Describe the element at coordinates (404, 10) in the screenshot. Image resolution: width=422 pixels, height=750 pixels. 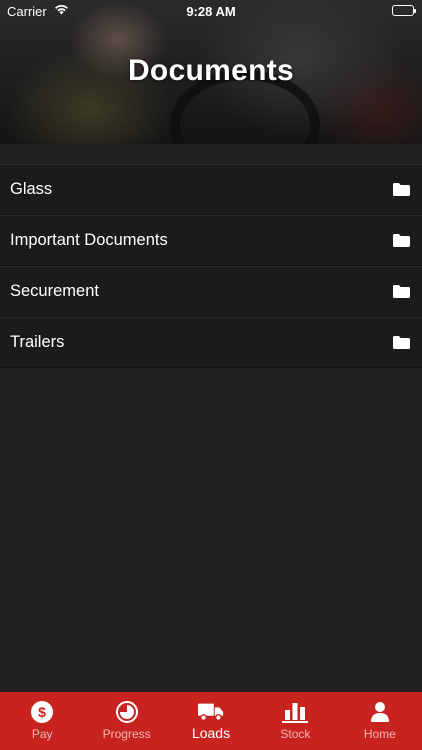
I see `battery-icon` at that location.